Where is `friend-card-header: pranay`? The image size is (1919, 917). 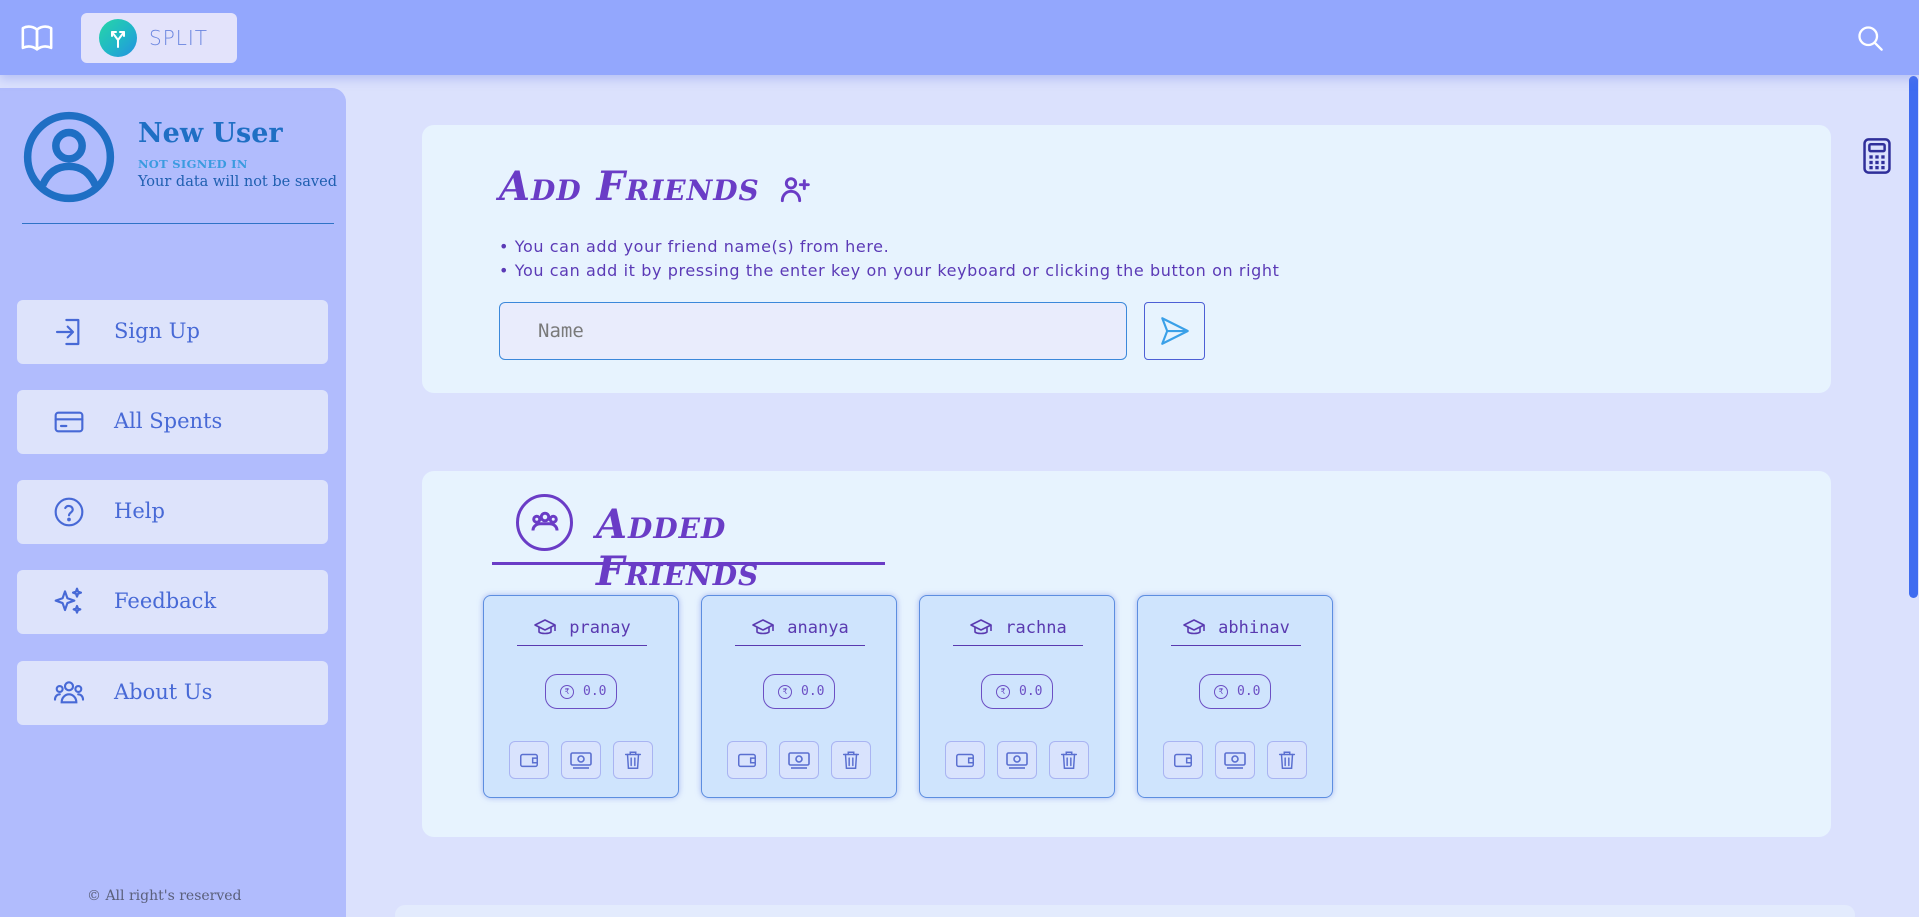 friend-card-header: pranay is located at coordinates (582, 628).